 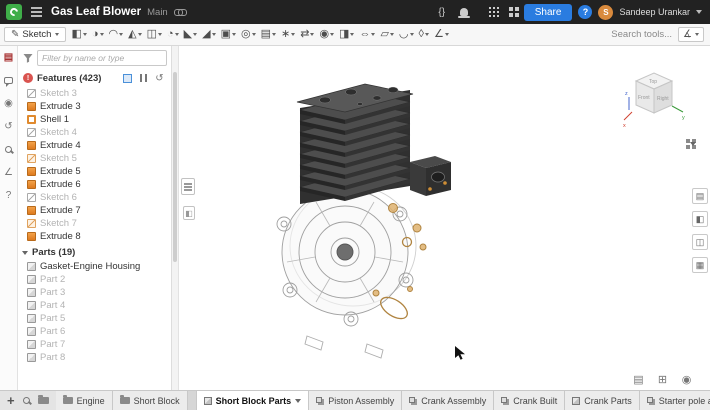 What do you see at coordinates (585, 12) in the screenshot?
I see `help-button: ?` at bounding box center [585, 12].